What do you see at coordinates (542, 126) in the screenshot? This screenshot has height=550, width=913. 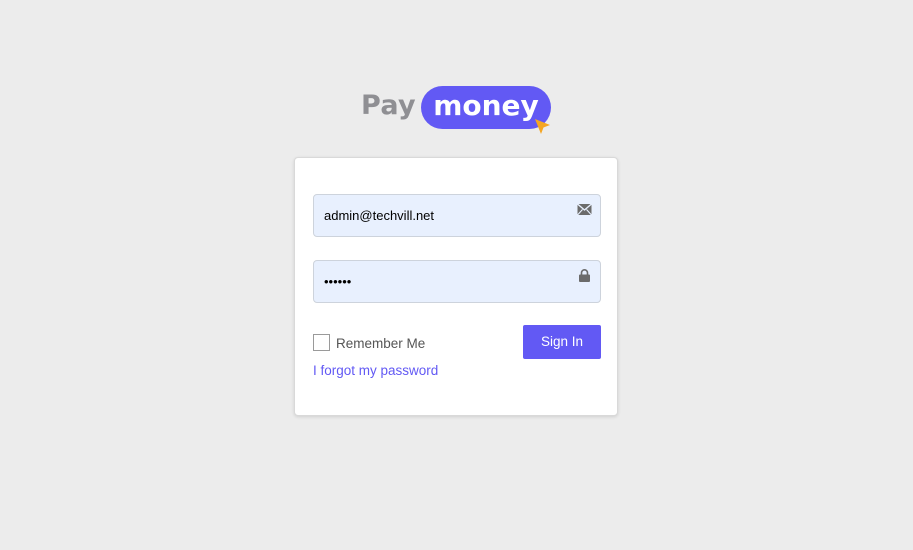 I see `cursor-icon` at bounding box center [542, 126].